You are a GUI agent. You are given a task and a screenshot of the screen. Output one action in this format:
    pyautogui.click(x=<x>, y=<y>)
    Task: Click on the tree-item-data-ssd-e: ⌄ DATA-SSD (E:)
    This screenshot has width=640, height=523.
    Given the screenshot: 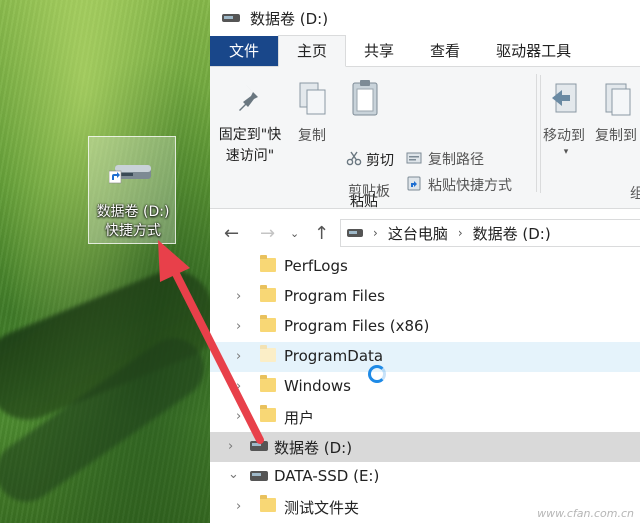 What is the action you would take?
    pyautogui.click(x=425, y=477)
    